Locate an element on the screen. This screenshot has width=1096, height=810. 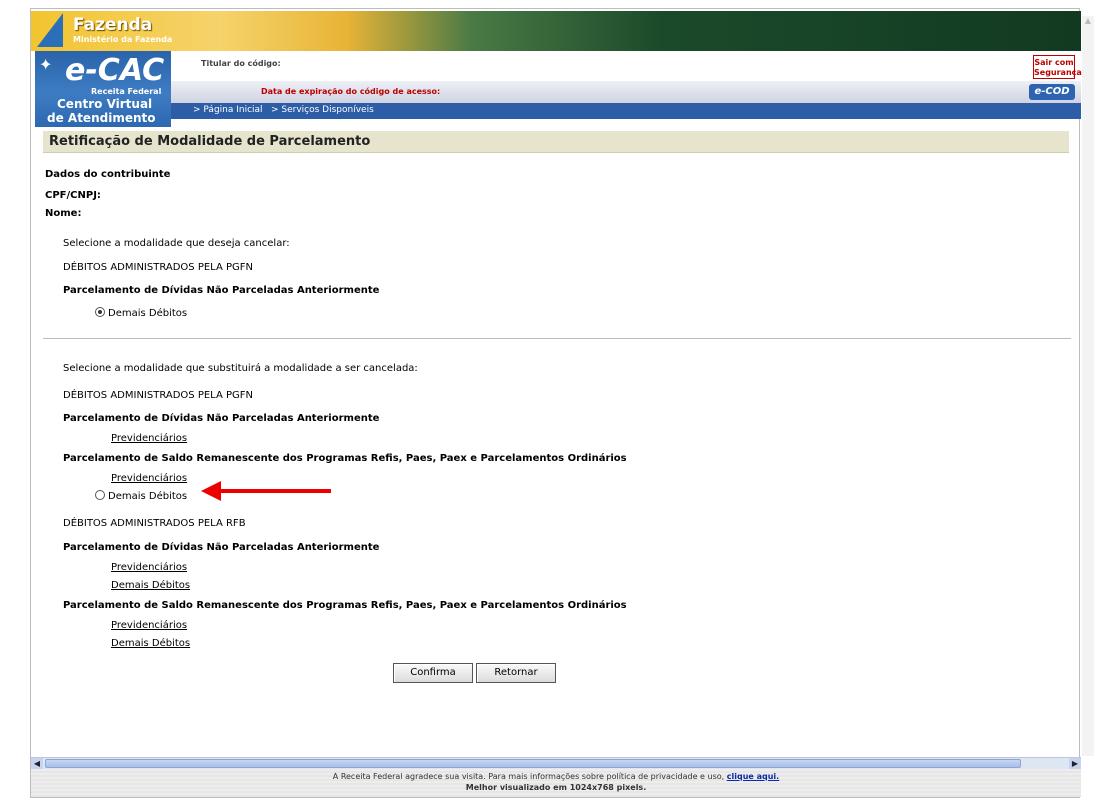
fazenda-subtitle: Ministério da Fazenda is located at coordinates (123, 39).